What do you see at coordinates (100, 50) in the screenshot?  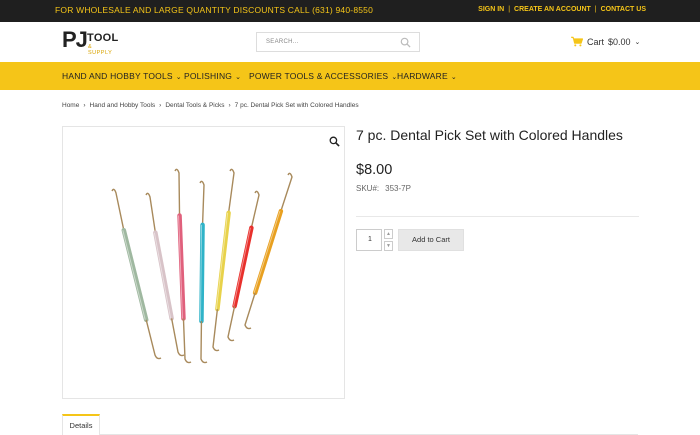 I see `logo-supply: & SUPPLY` at bounding box center [100, 50].